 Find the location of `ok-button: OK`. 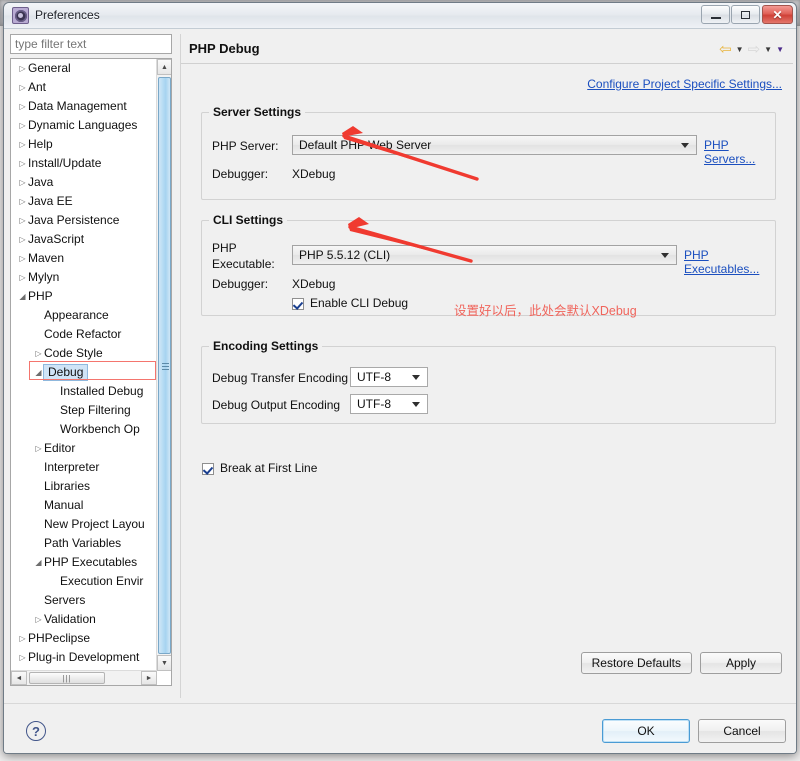

ok-button: OK is located at coordinates (646, 731).